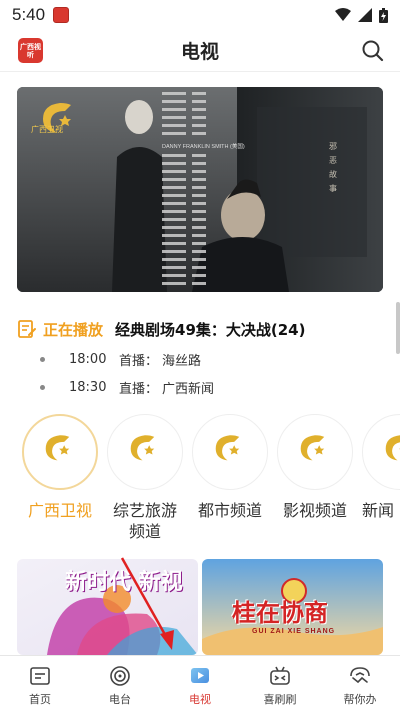 This screenshot has height=711, width=400. What do you see at coordinates (294, 631) in the screenshot?
I see `banner-subtitle: GUI ZAI XIE SHANG` at bounding box center [294, 631].